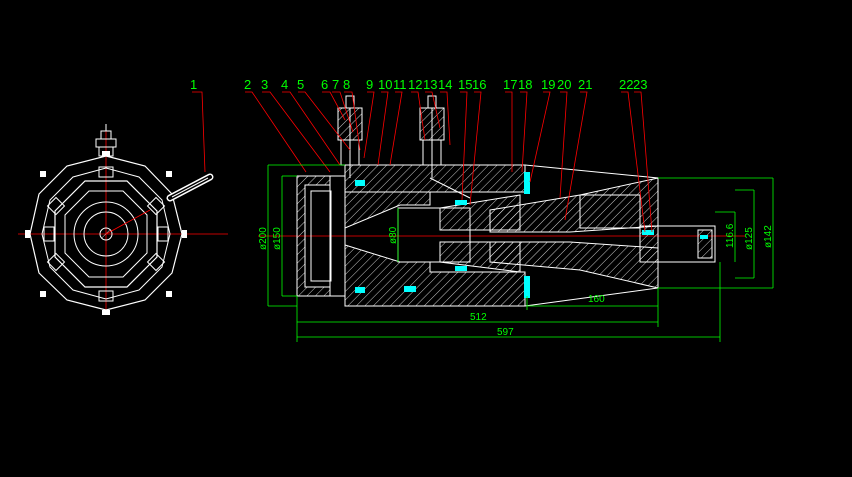 Image resolution: width=852 pixels, height=477 pixels. I want to click on part-label-8: 8, so click(346, 84).